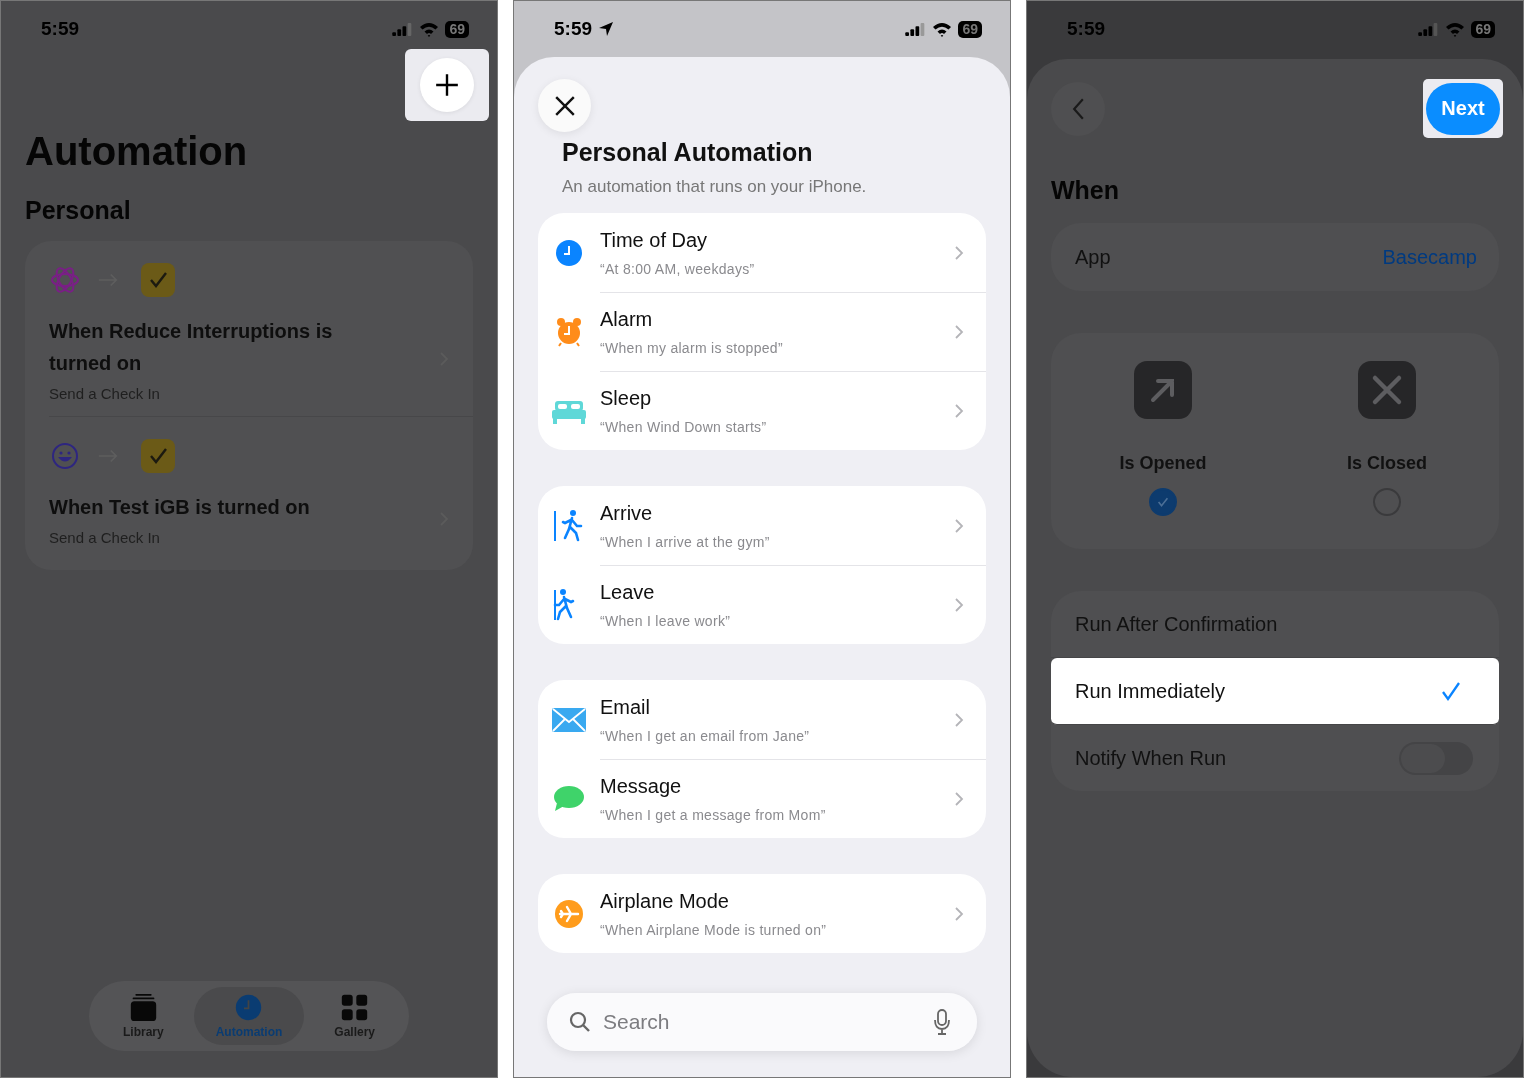 The image size is (1524, 1078). What do you see at coordinates (1086, 190) in the screenshot?
I see `section-heading: When` at bounding box center [1086, 190].